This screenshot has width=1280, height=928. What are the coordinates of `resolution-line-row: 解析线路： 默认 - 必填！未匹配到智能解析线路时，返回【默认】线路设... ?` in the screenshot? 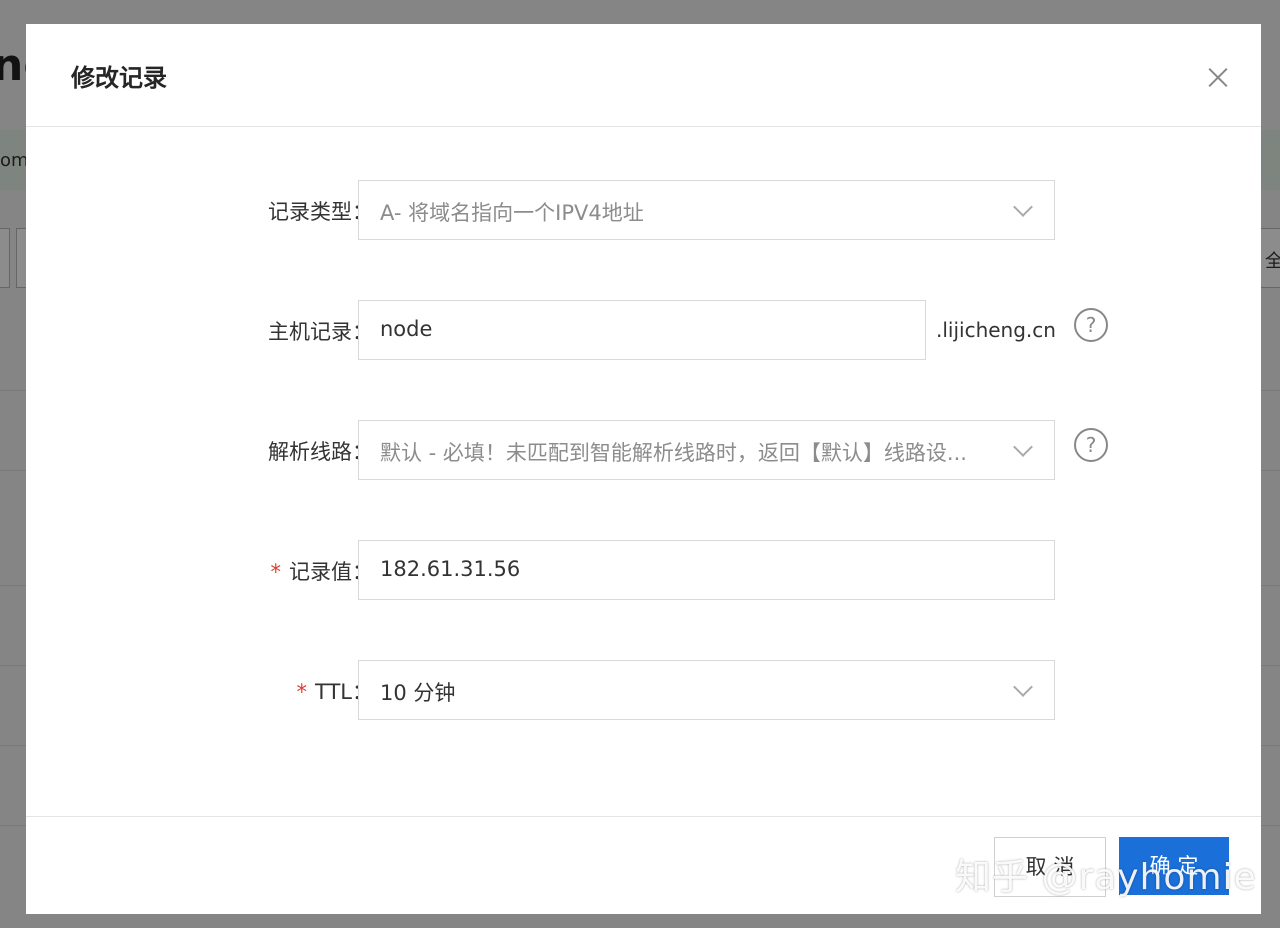 It's located at (643, 450).